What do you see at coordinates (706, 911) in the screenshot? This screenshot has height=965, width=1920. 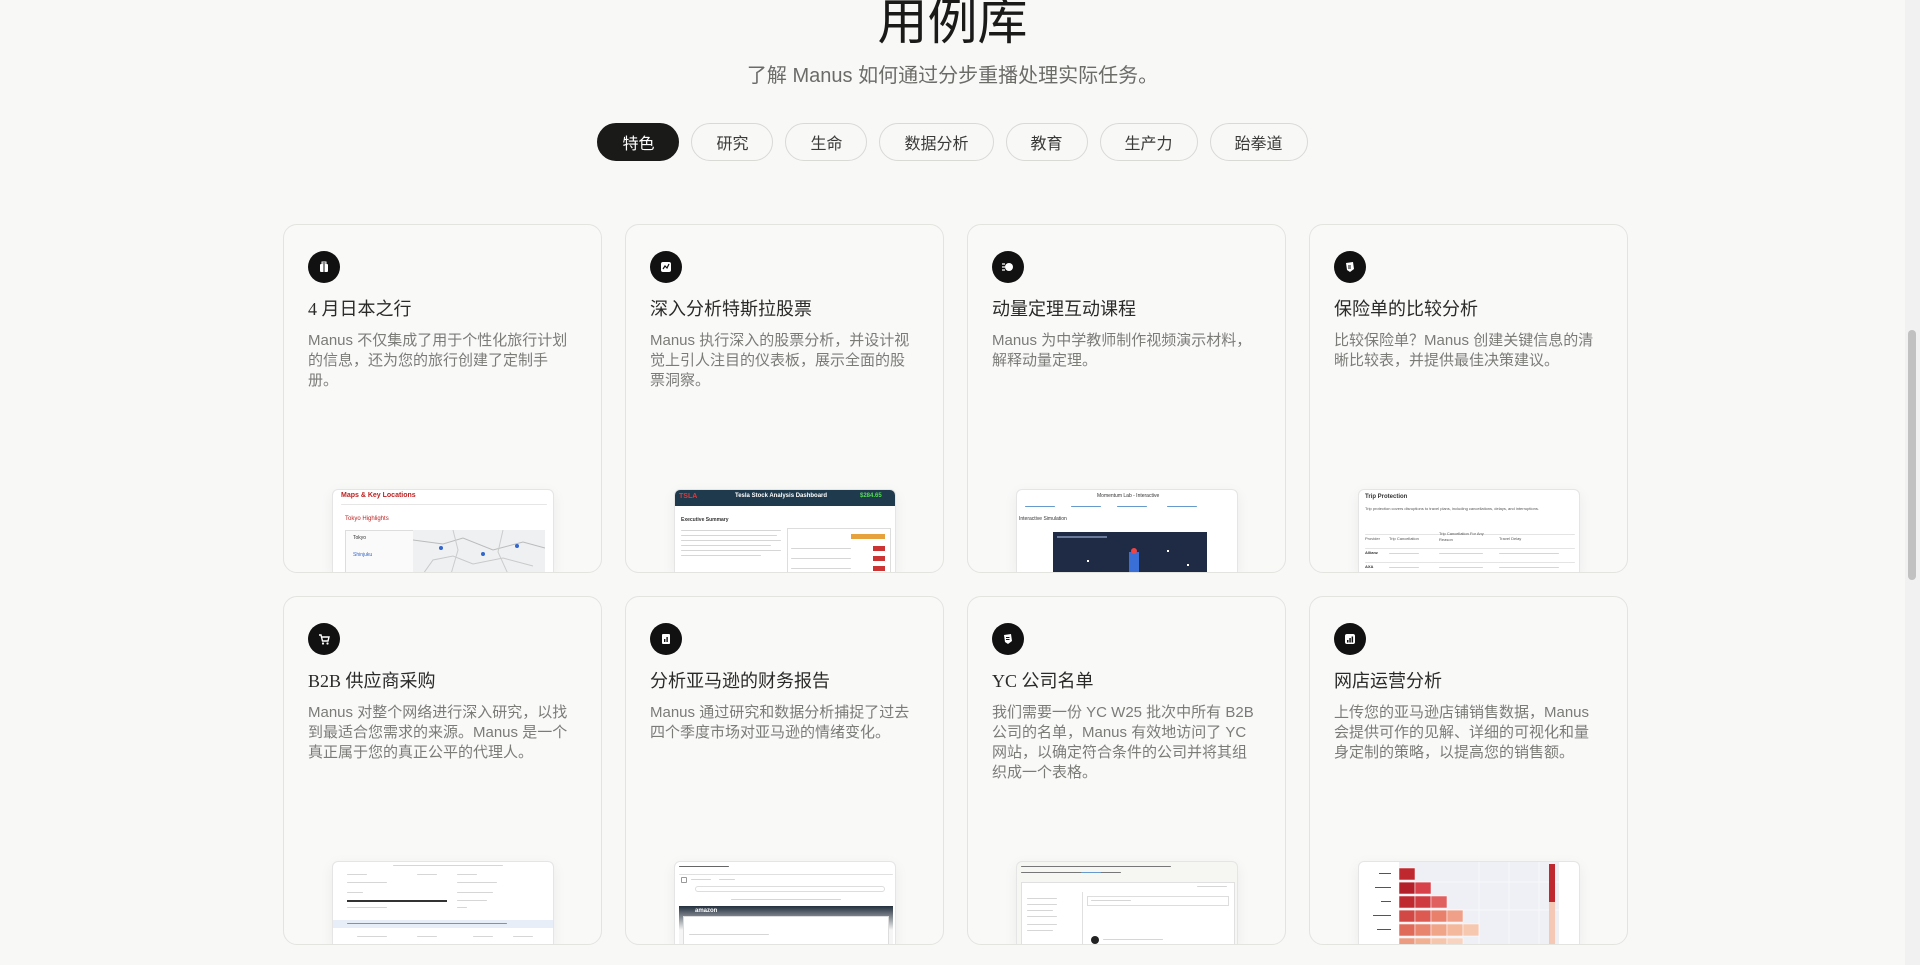 I see `preview-brand: amazon` at bounding box center [706, 911].